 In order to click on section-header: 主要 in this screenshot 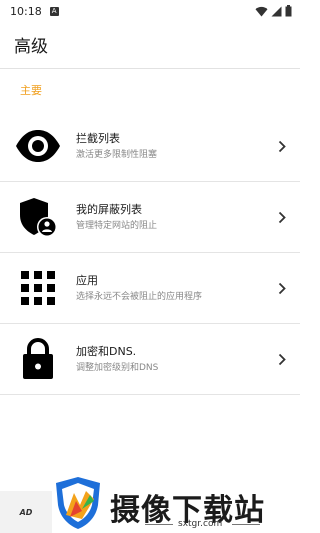, I will do `click(150, 90)`.